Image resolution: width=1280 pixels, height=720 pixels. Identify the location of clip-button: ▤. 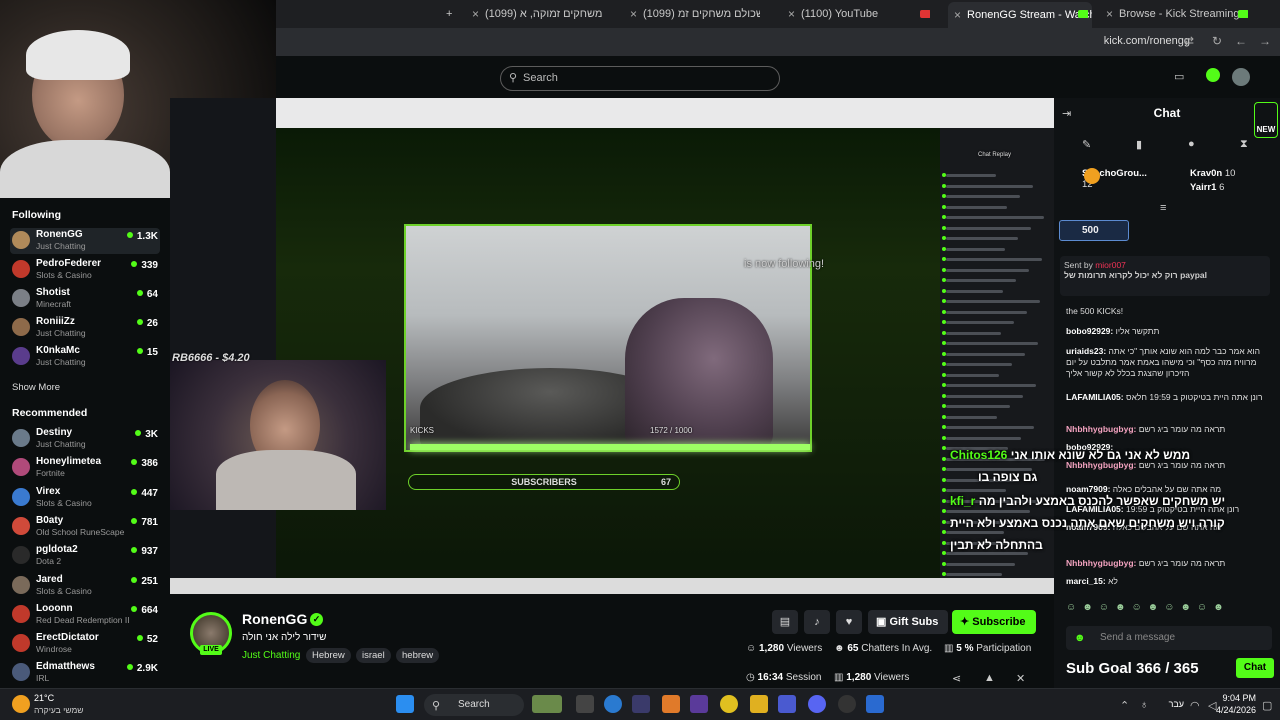
(785, 622).